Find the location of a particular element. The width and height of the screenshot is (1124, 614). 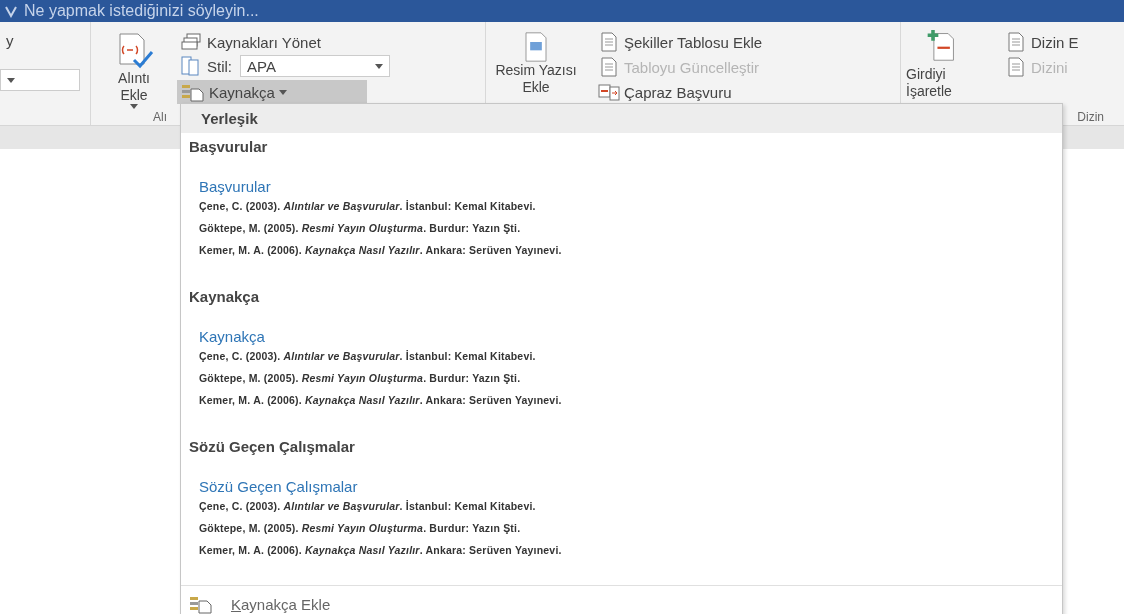

cross-reference-icon is located at coordinates (609, 92).